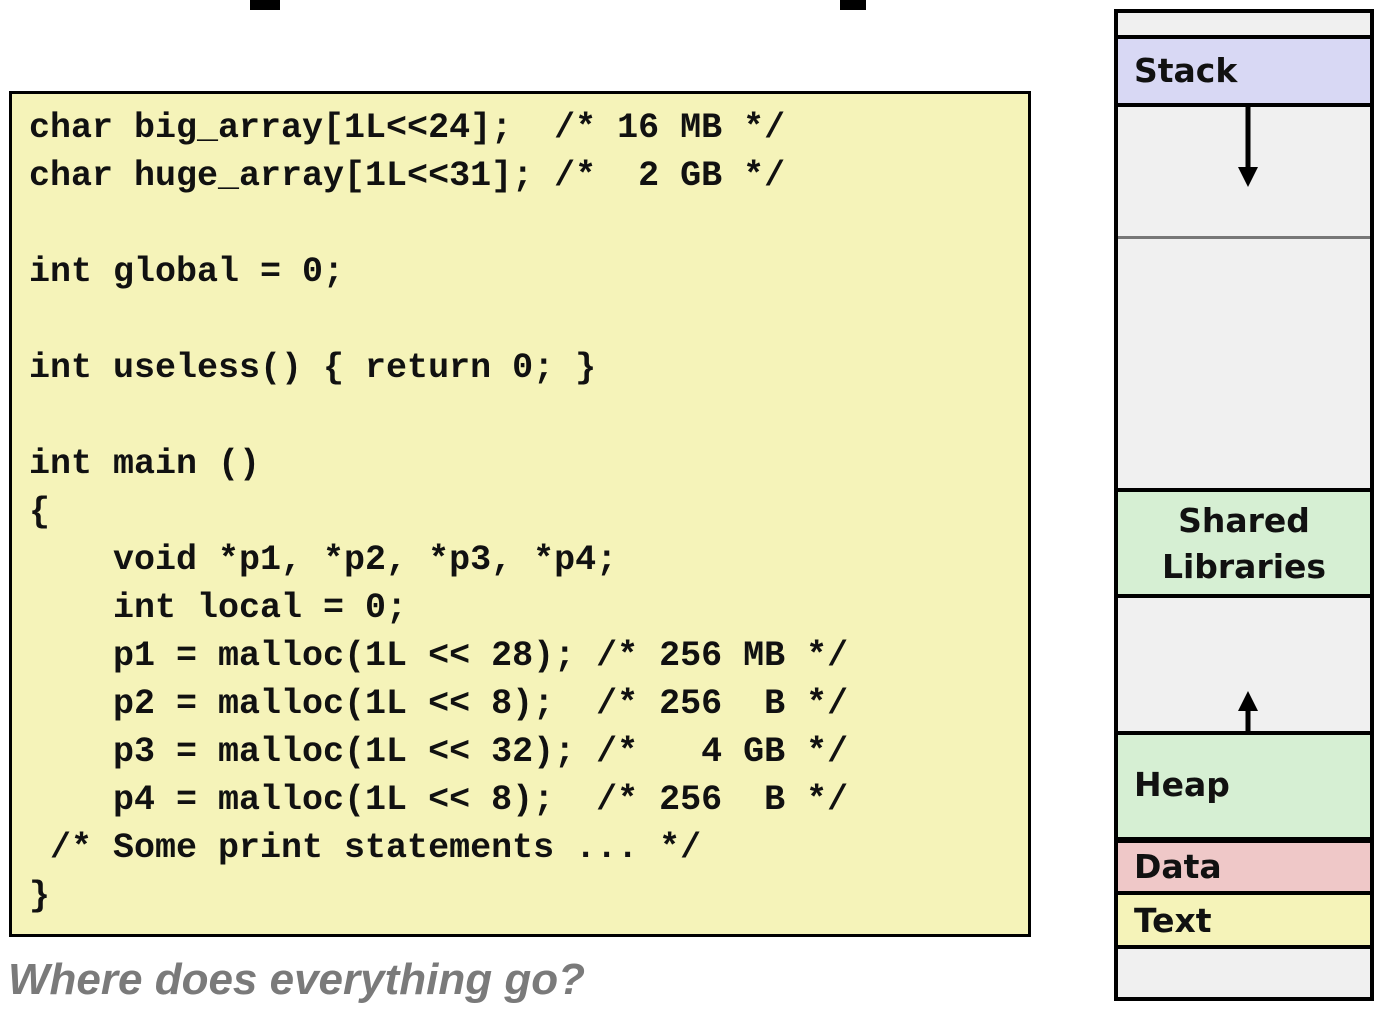  What do you see at coordinates (1244, 867) in the screenshot?
I see `data-segment: Data` at bounding box center [1244, 867].